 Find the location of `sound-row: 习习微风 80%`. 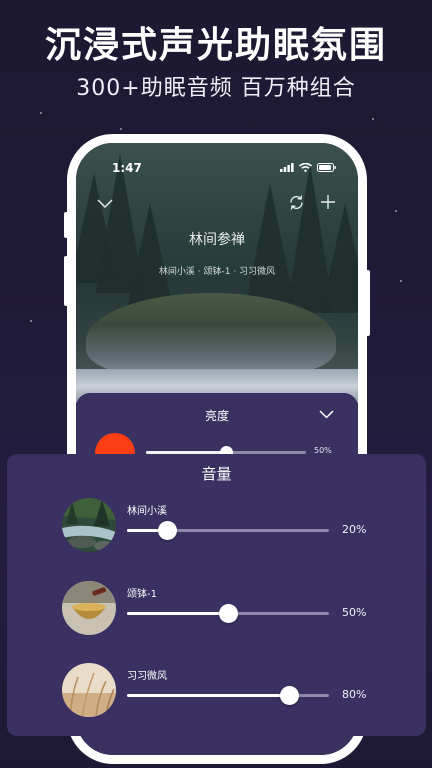

sound-row: 习习微风 80% is located at coordinates (216, 693).